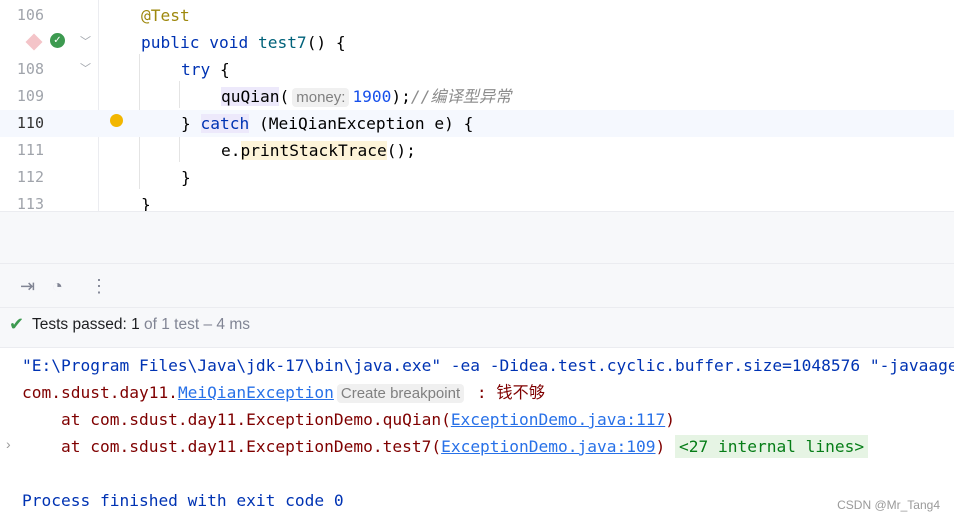 This screenshot has height=522, width=954. I want to click on method-call: quQian, so click(250, 96).